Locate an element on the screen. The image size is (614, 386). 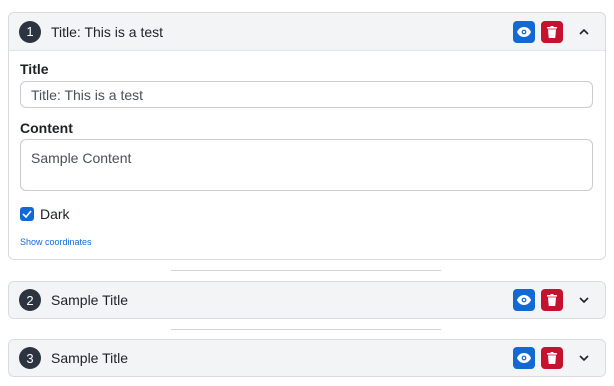
accordion-item-3: 3 Sample Title is located at coordinates (307, 358).